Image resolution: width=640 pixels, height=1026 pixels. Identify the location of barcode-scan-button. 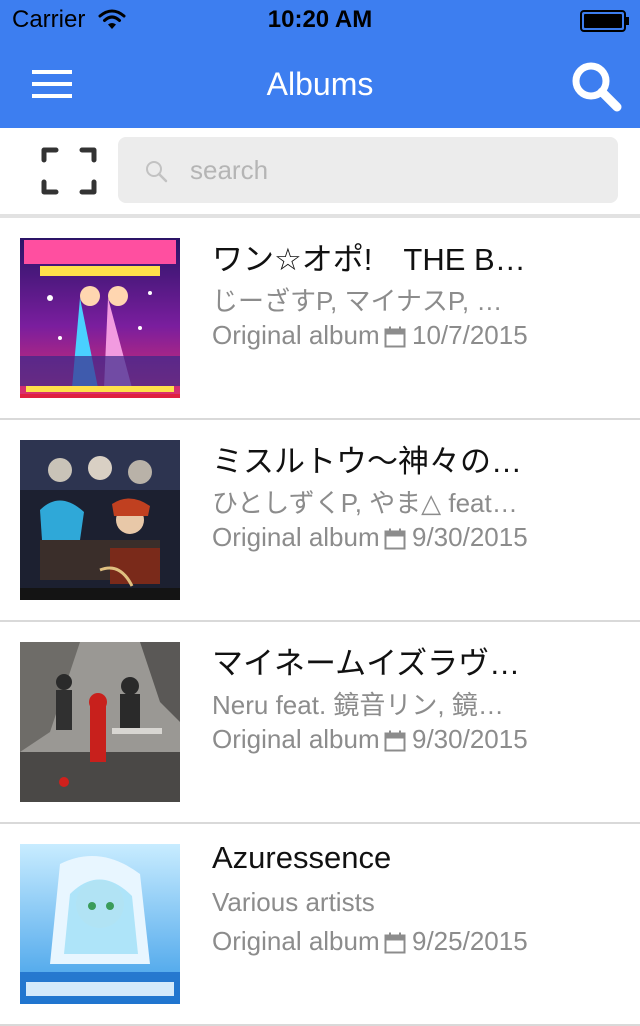
(69, 171).